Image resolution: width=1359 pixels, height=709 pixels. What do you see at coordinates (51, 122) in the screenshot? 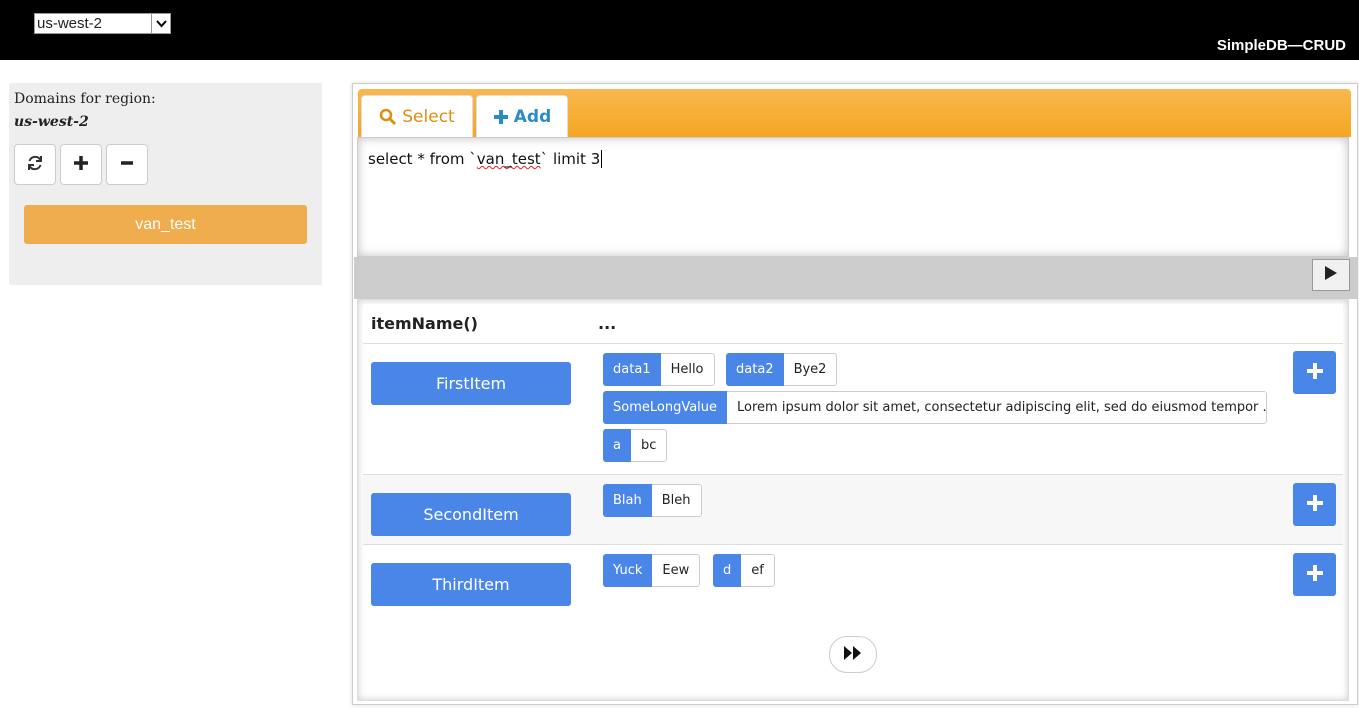
I see `sidebar-region-name: us-west-2` at bounding box center [51, 122].